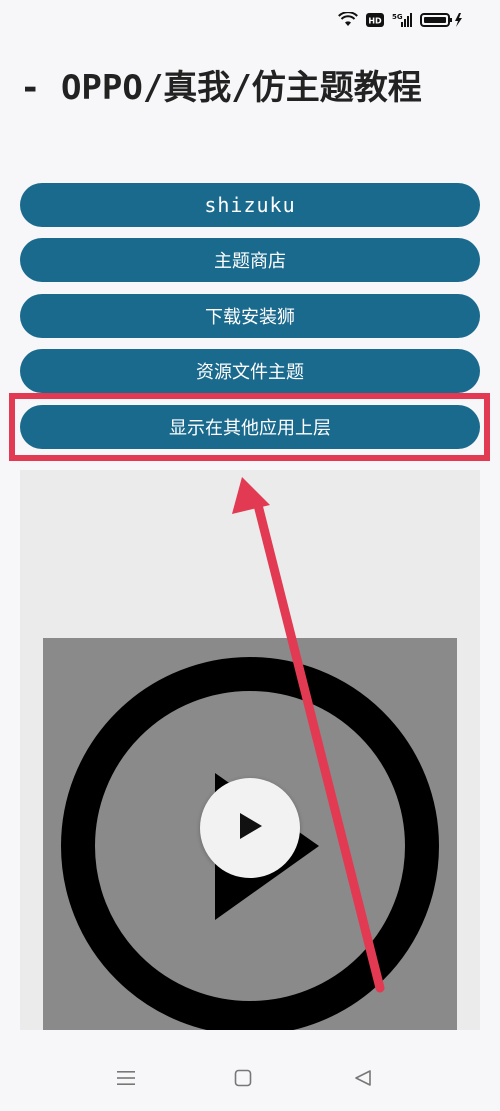  I want to click on resource-file-theme-button: 资源文件主题, so click(250, 371).